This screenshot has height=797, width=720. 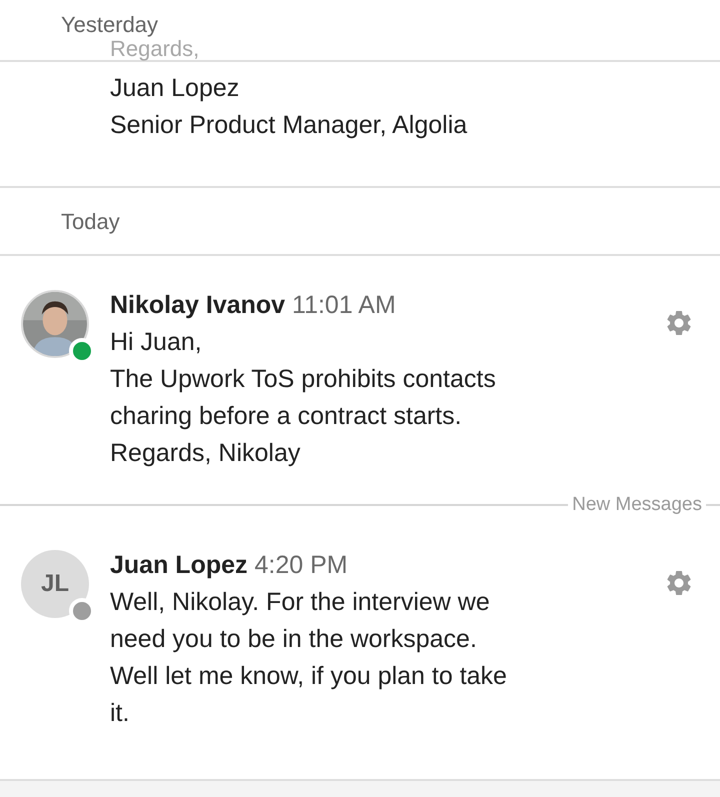 What do you see at coordinates (55, 584) in the screenshot?
I see `avatar-initials: JL` at bounding box center [55, 584].